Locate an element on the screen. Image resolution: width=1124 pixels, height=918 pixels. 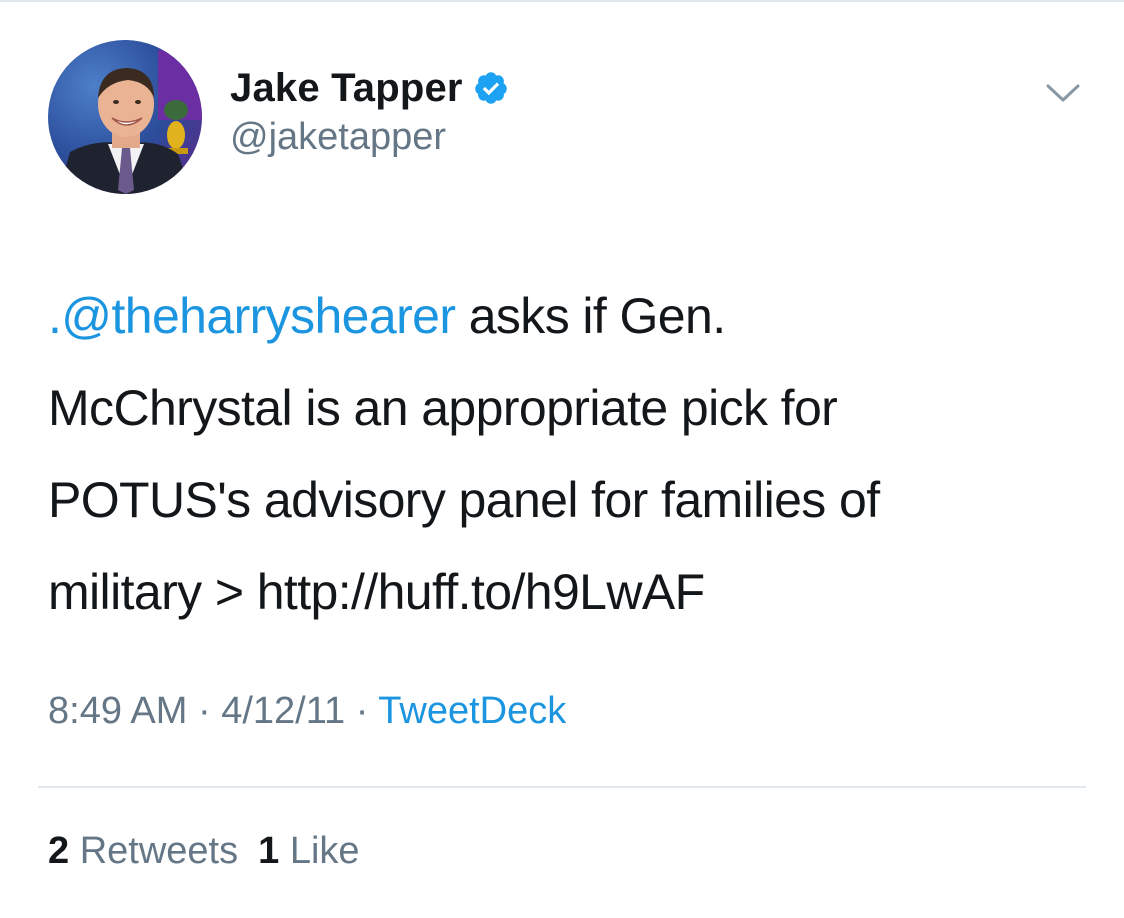
author-name-row: Jake Tapper is located at coordinates (369, 88).